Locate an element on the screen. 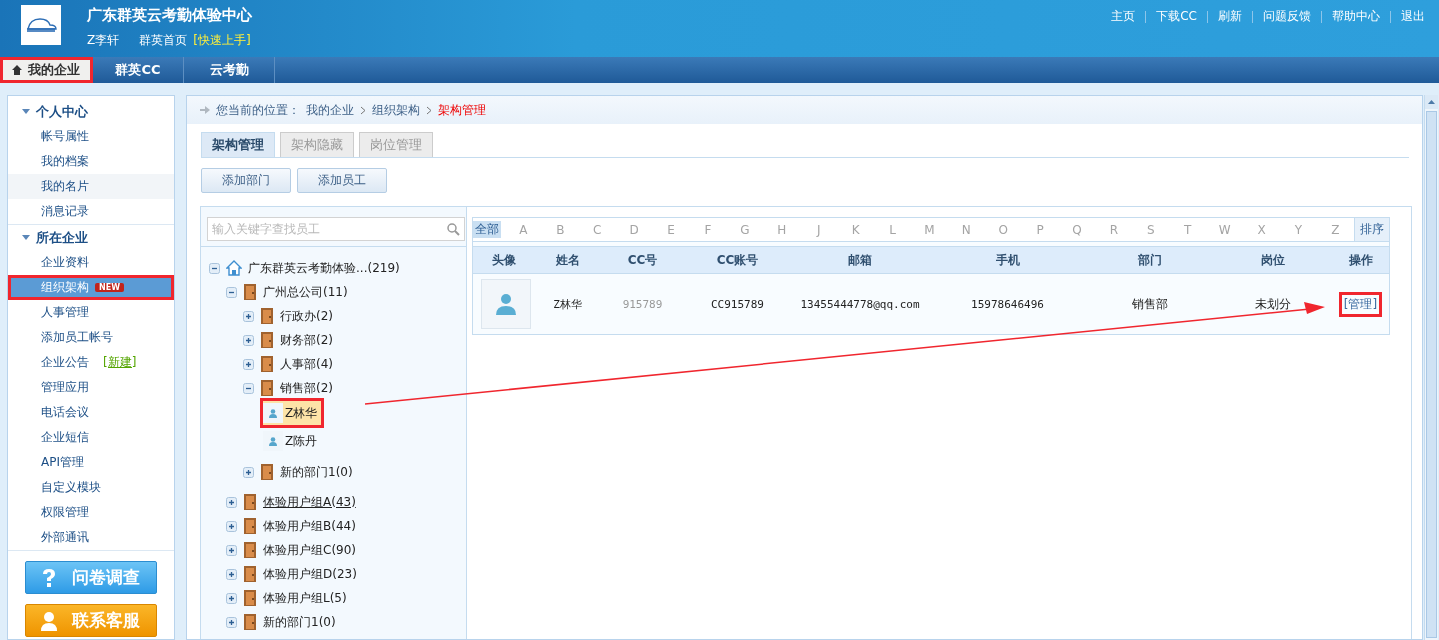  column-header: CC账号 is located at coordinates (737, 260).